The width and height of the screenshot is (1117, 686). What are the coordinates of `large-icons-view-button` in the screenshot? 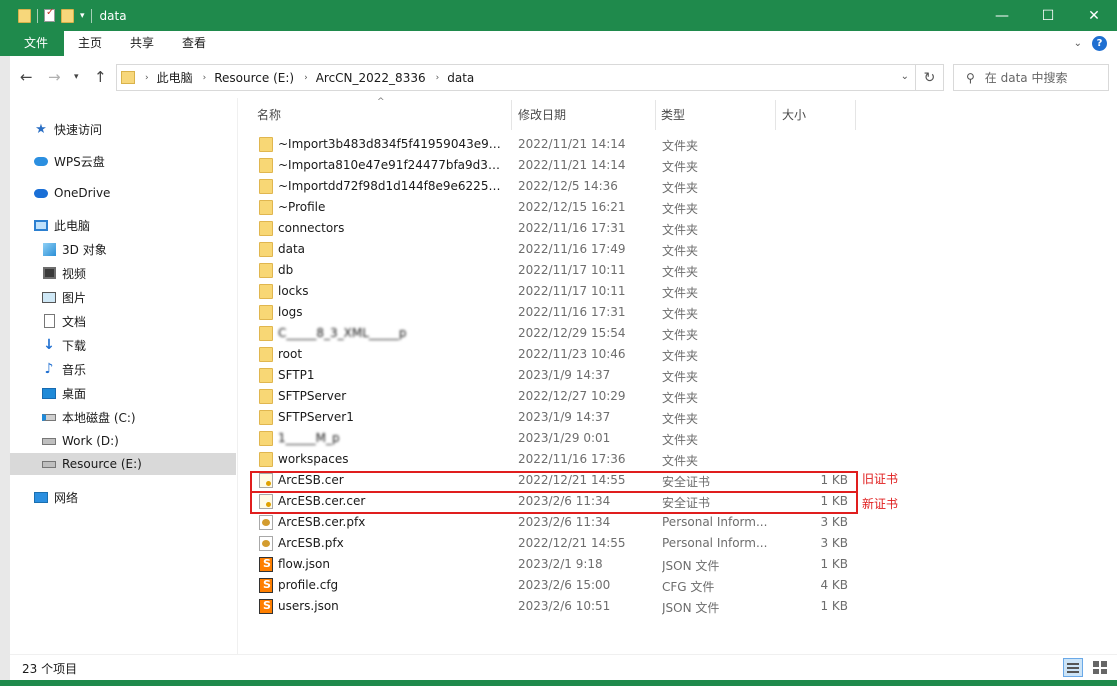 It's located at (1100, 667).